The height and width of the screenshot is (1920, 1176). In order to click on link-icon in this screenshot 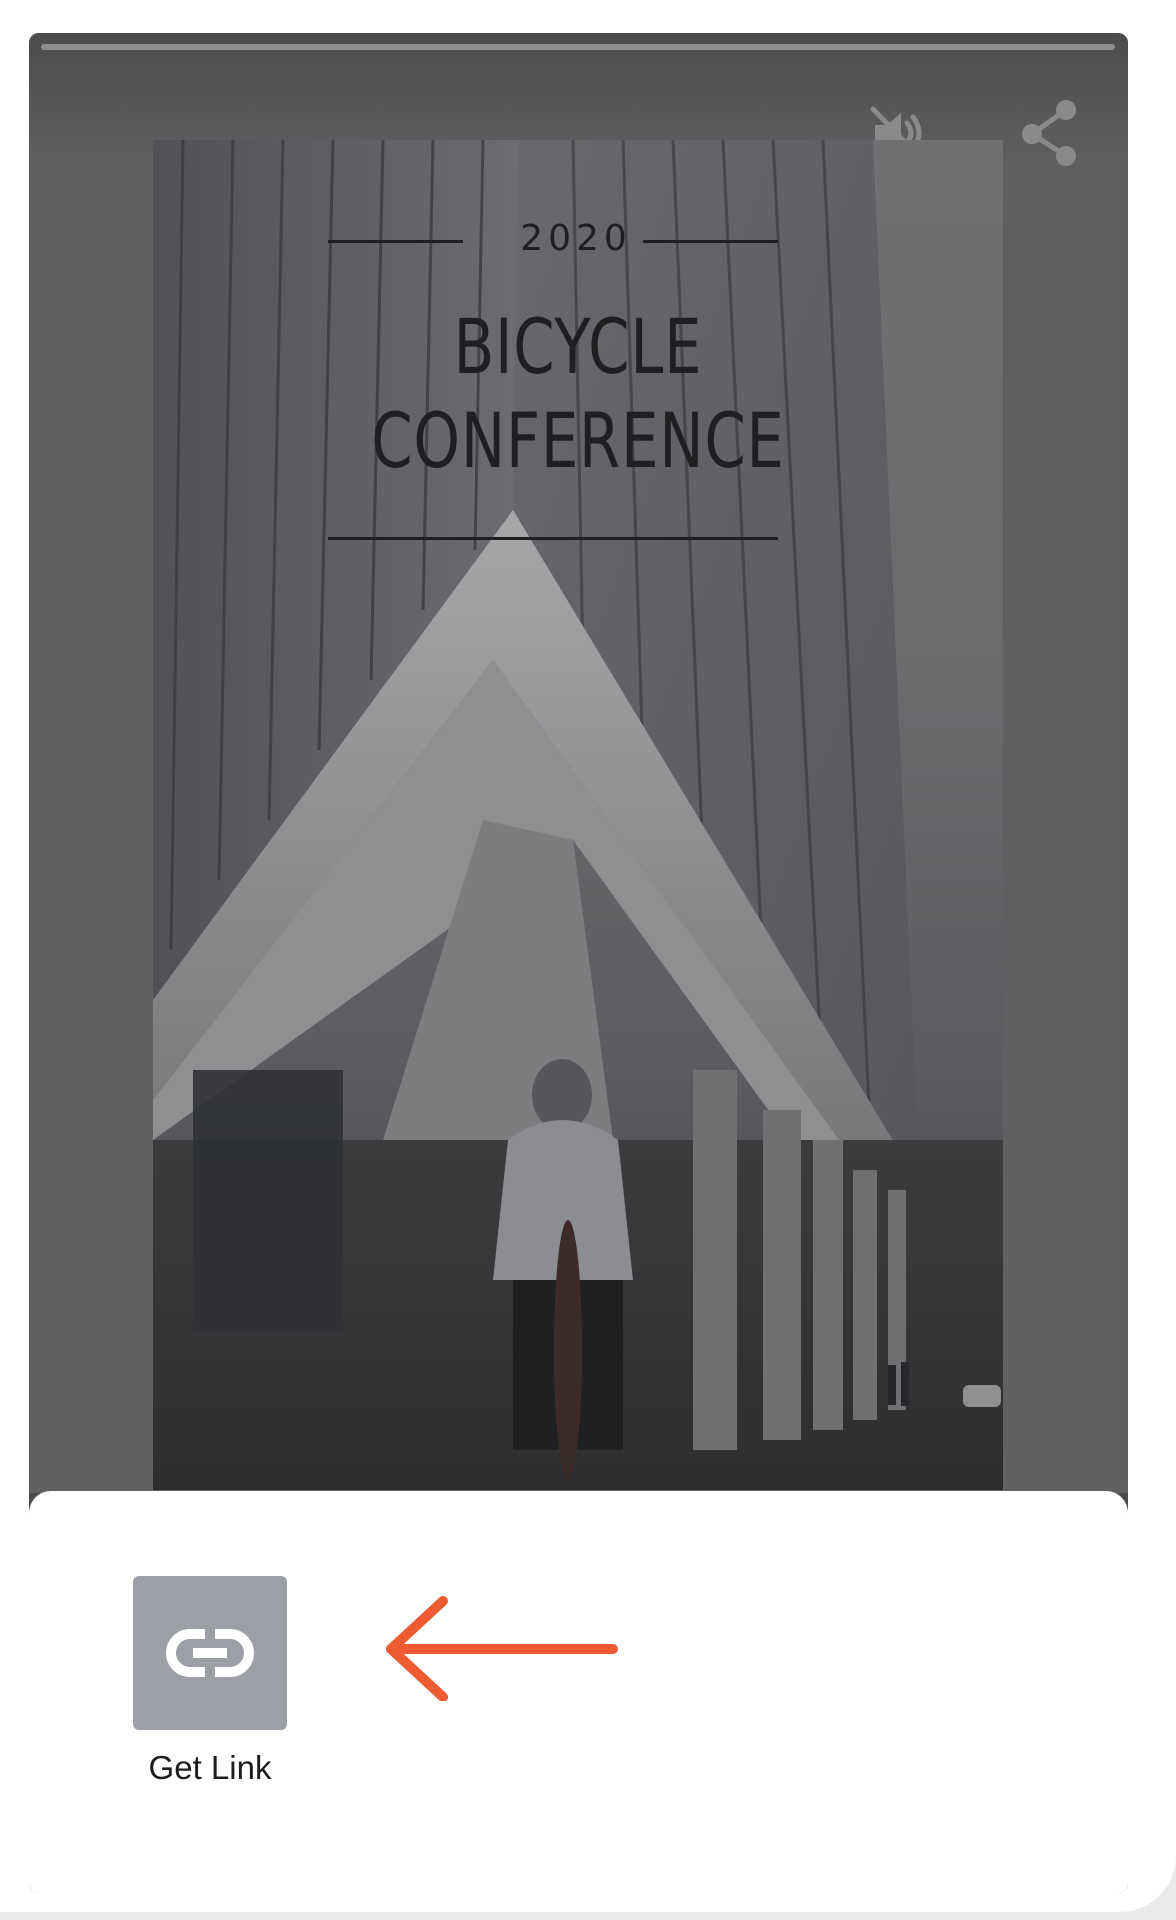, I will do `click(210, 1653)`.